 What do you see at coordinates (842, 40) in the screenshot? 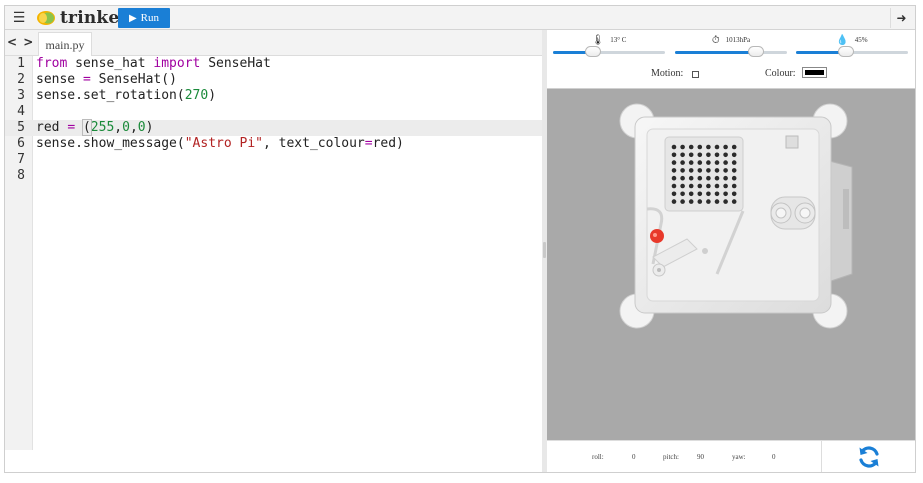
I see `water-drop-icon: 💧` at bounding box center [842, 40].